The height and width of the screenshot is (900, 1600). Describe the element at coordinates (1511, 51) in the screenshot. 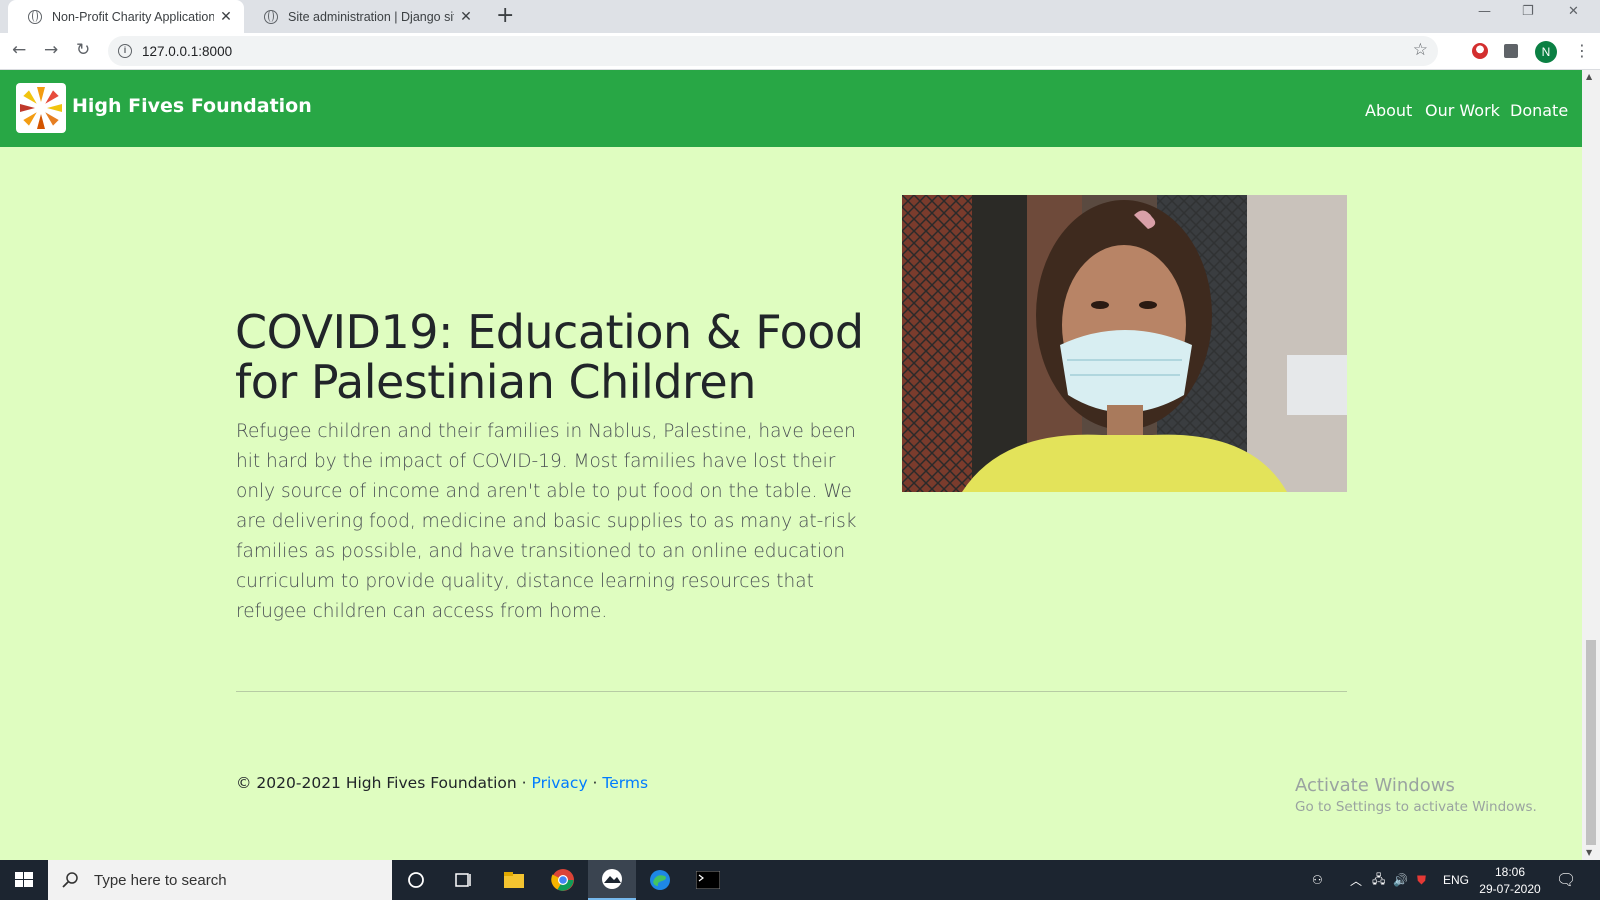

I see `extensions-puzzle-icon` at that location.